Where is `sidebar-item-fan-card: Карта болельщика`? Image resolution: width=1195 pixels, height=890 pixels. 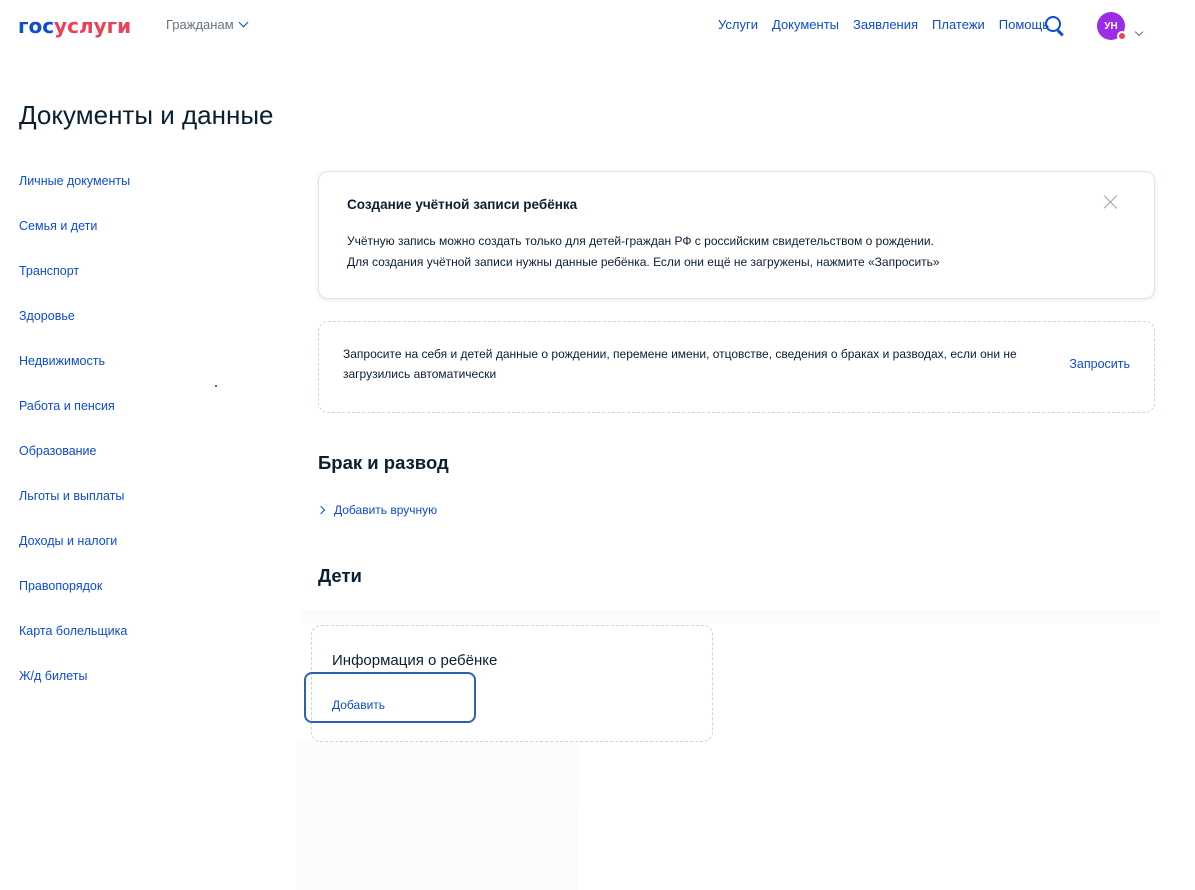 sidebar-item-fan-card: Карта болельщика is located at coordinates (129, 643).